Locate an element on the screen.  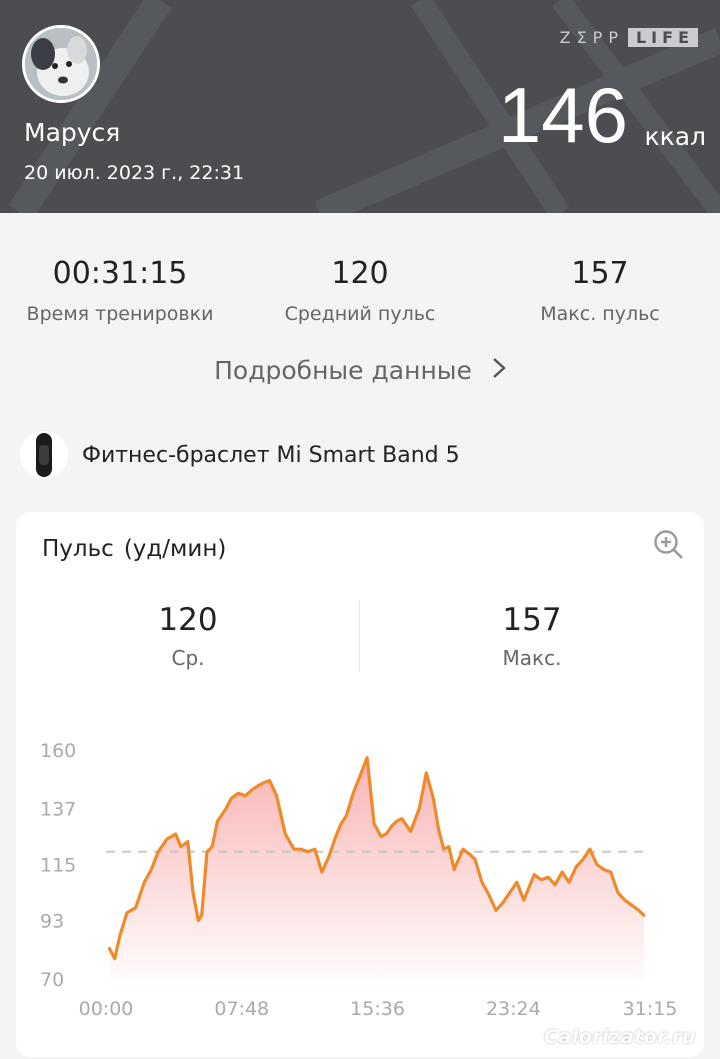
y-tick-label: 93 is located at coordinates (52, 921).